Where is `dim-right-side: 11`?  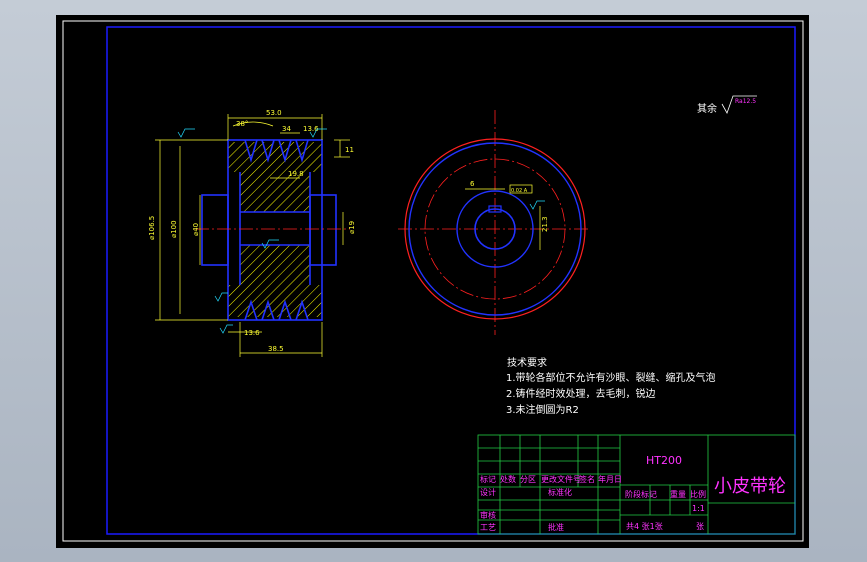 dim-right-side: 11 is located at coordinates (349, 150).